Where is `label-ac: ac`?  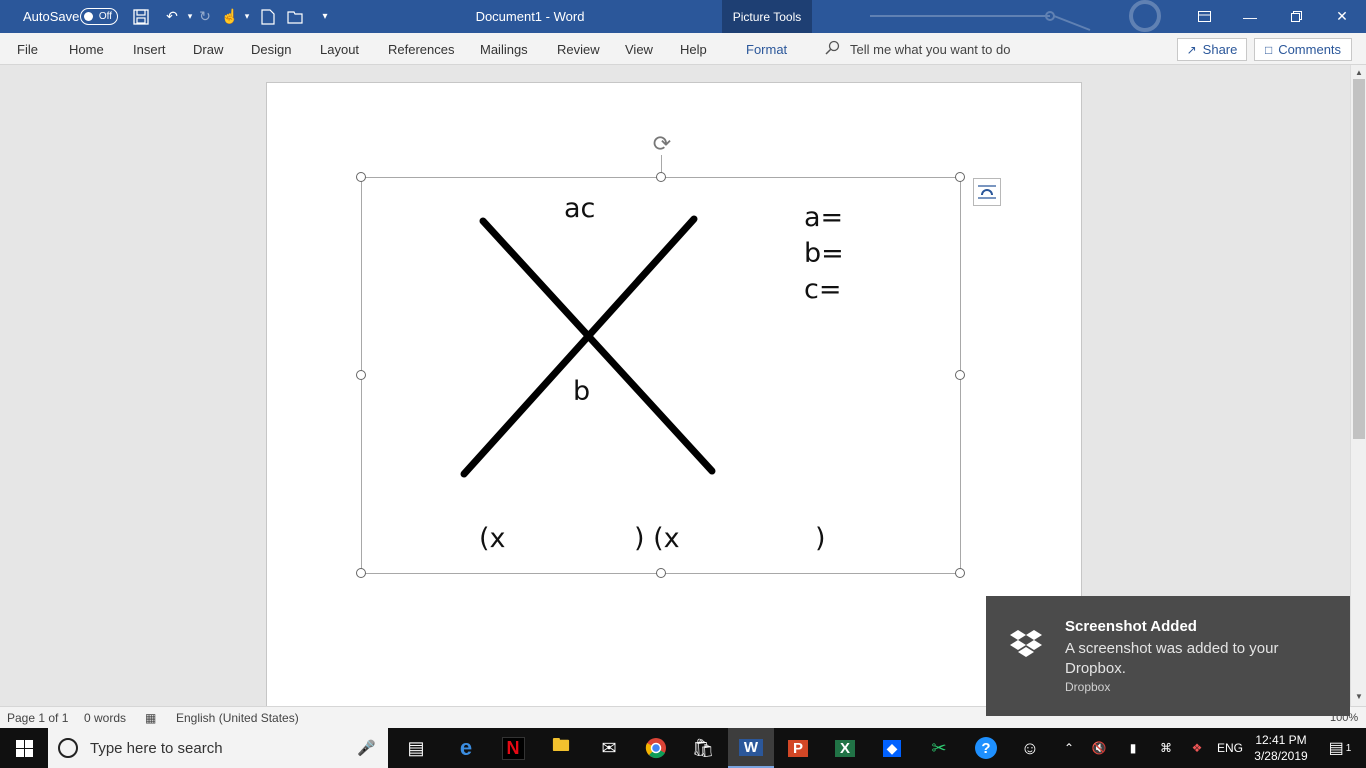 label-ac: ac is located at coordinates (580, 208).